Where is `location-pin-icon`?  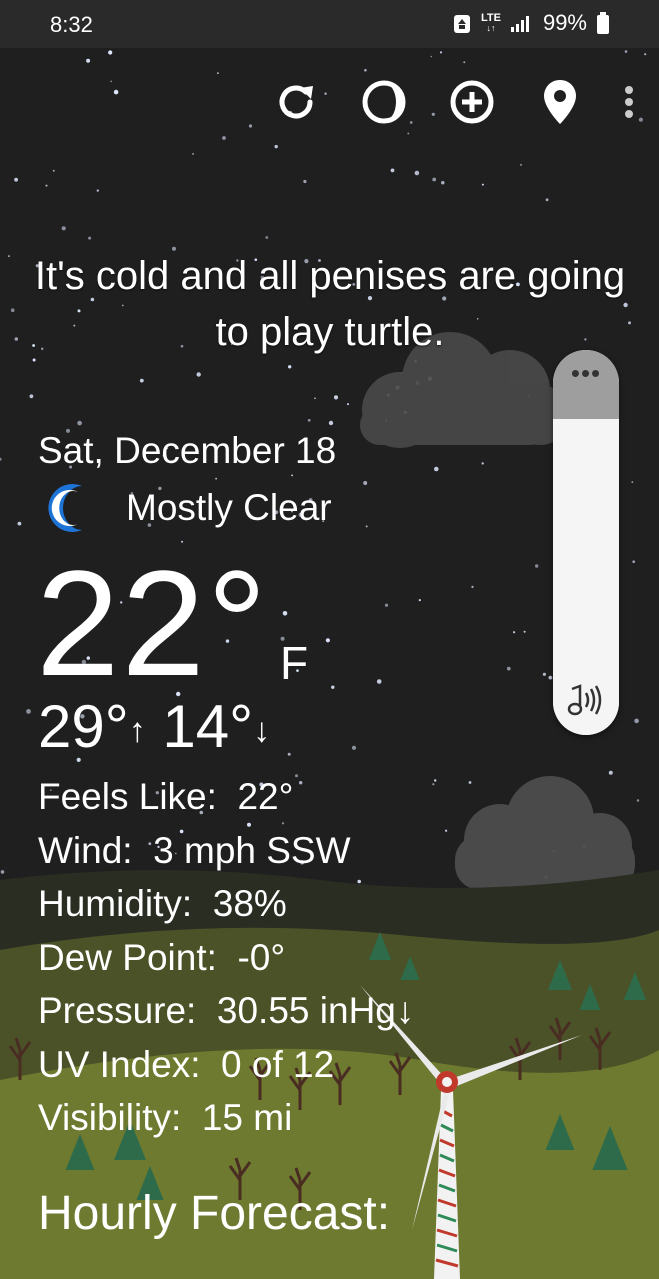
location-pin-icon is located at coordinates (560, 102).